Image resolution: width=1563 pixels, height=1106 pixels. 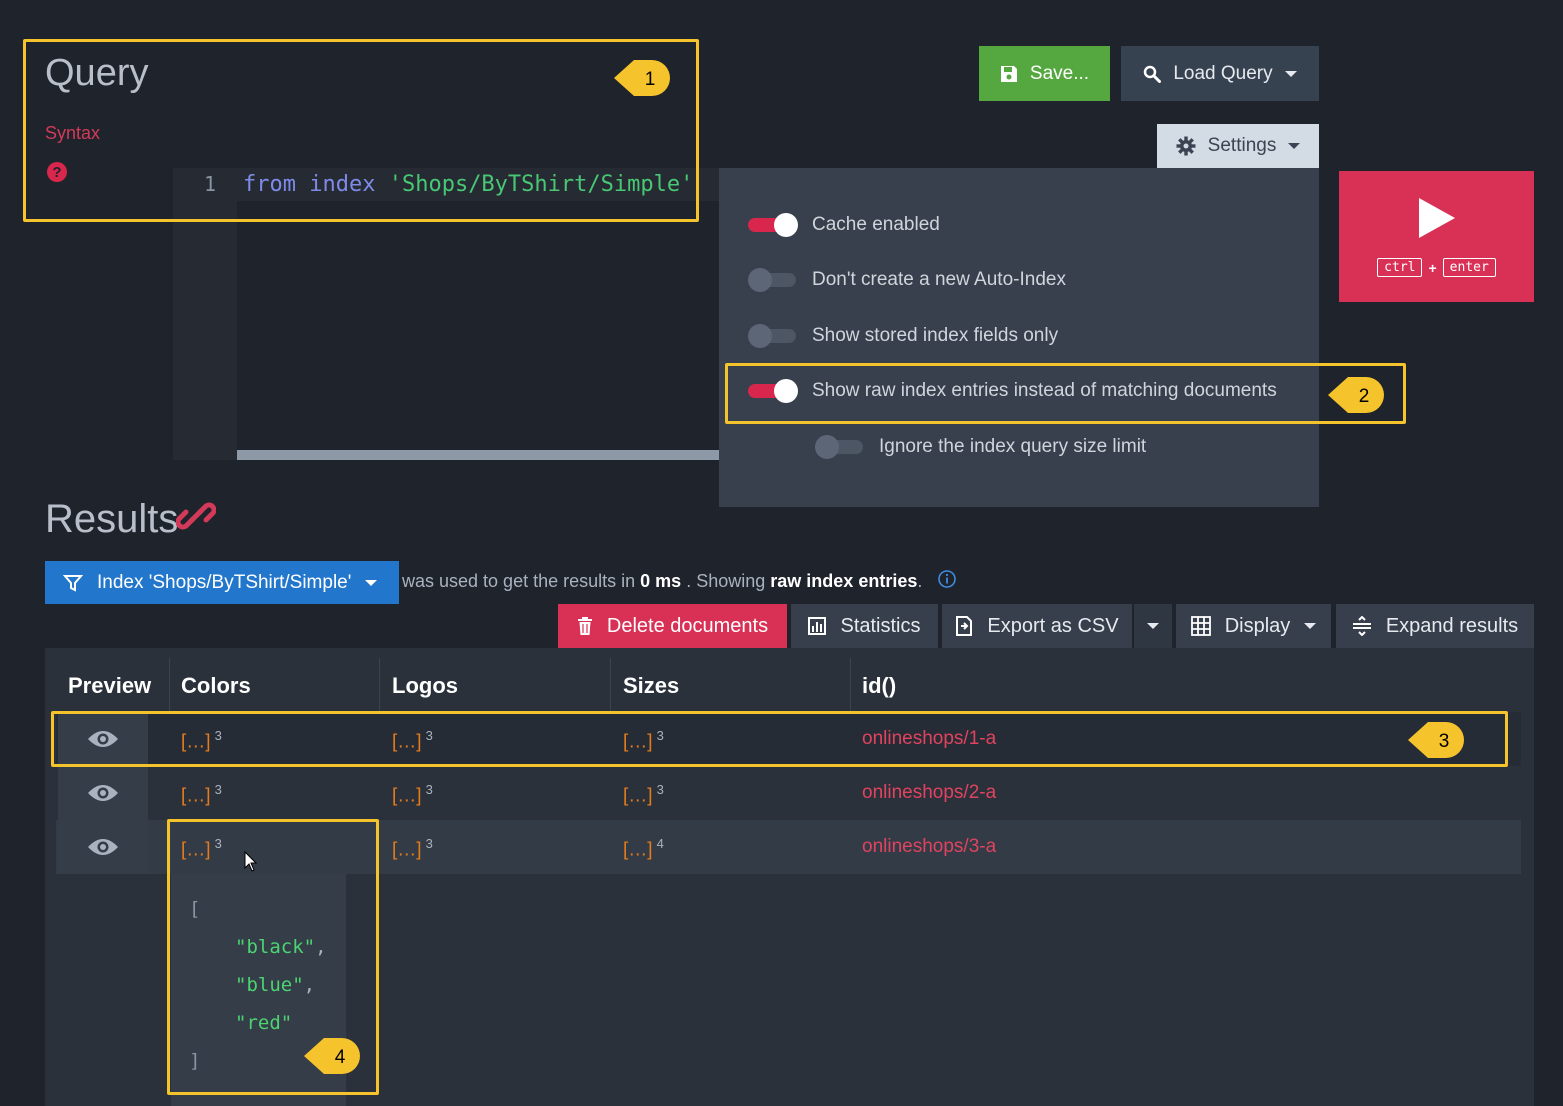 I want to click on toggle-no-auto-index, so click(x=772, y=280).